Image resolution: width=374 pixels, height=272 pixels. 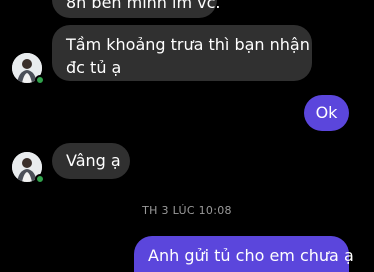 What do you see at coordinates (188, 44) in the screenshot?
I see `message-text-line: Tầm khoảng trưa thì bạn nhận` at bounding box center [188, 44].